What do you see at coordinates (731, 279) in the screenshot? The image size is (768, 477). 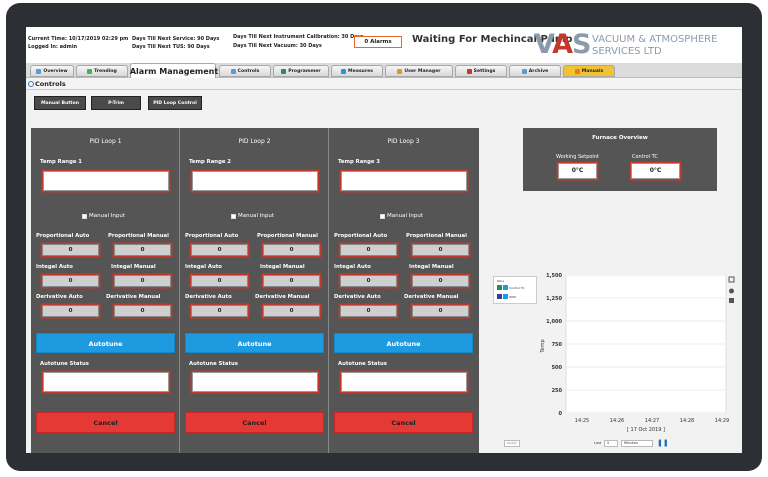 I see `zoom-icon` at bounding box center [731, 279].